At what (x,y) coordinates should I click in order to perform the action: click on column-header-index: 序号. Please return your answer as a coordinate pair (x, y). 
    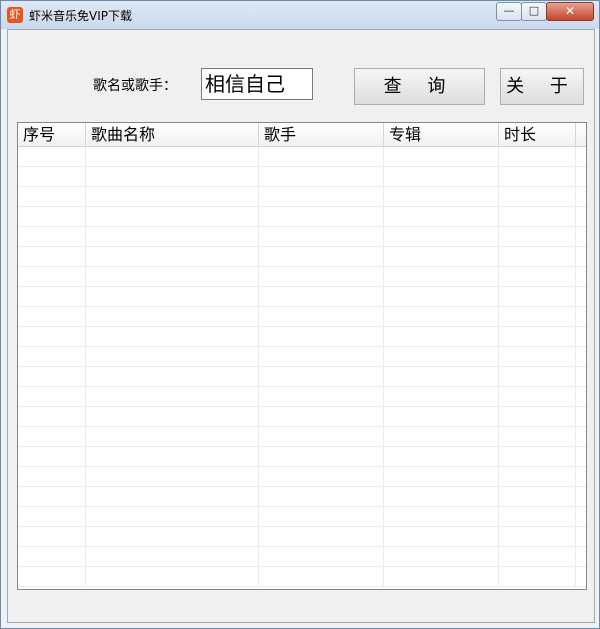
    Looking at the image, I should click on (52, 134).